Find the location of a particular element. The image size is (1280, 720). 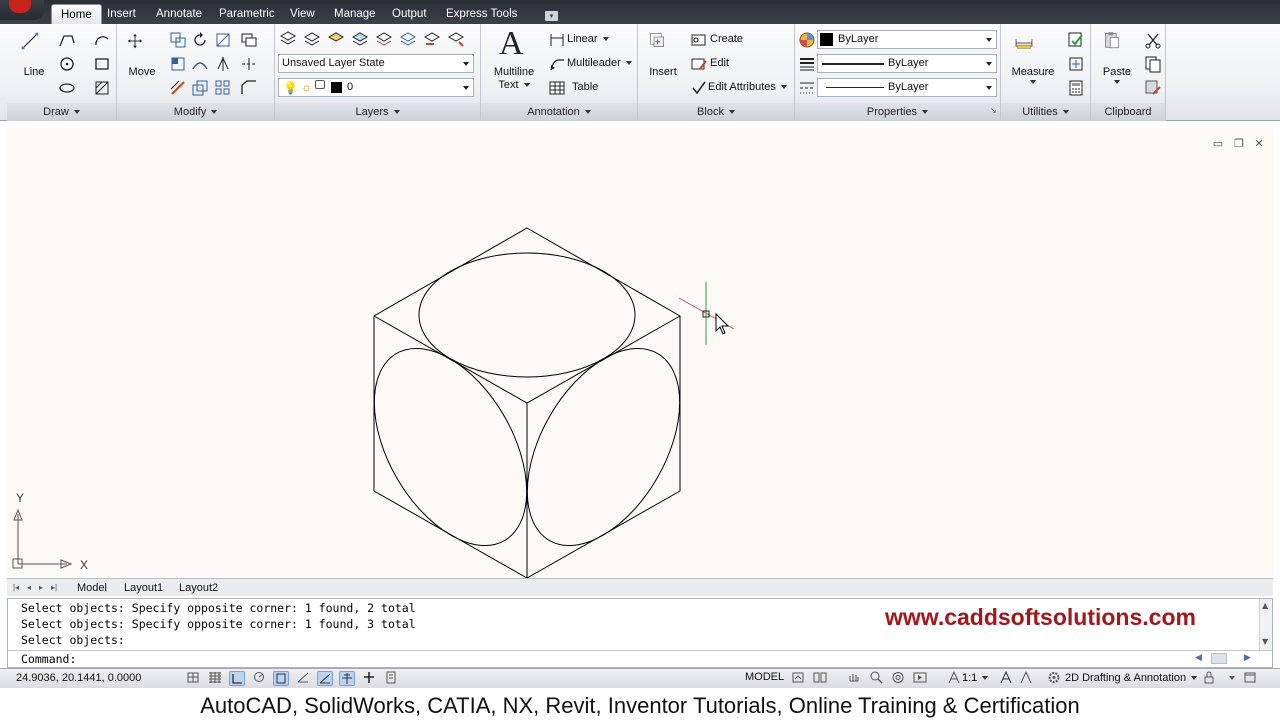

insert-label: Insert is located at coordinates (663, 72).